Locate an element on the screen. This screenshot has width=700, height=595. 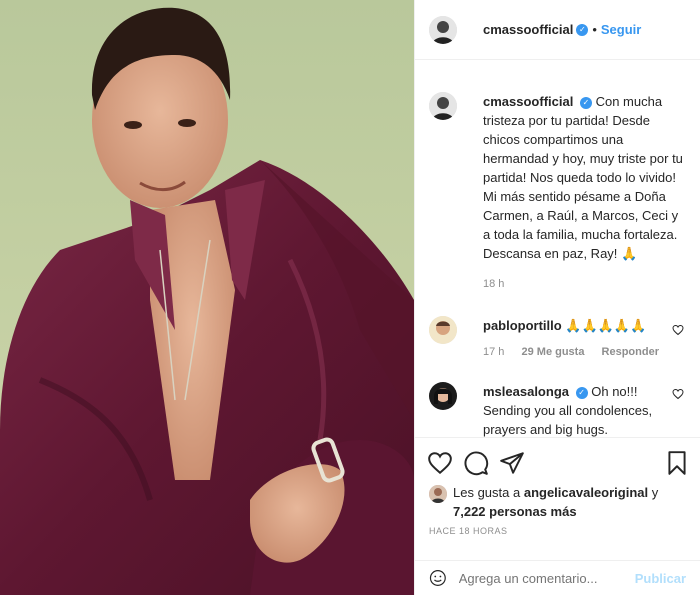
caption-meta: 18 h is located at coordinates (583, 284).